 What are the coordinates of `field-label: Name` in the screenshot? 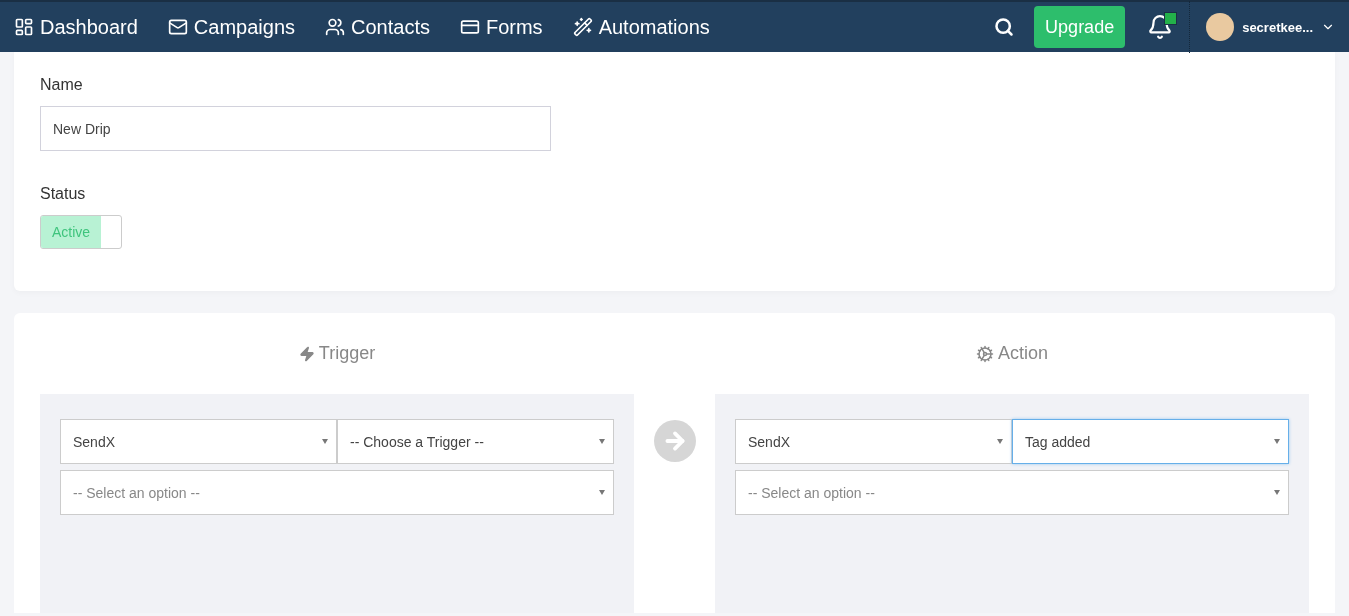 It's located at (62, 85).